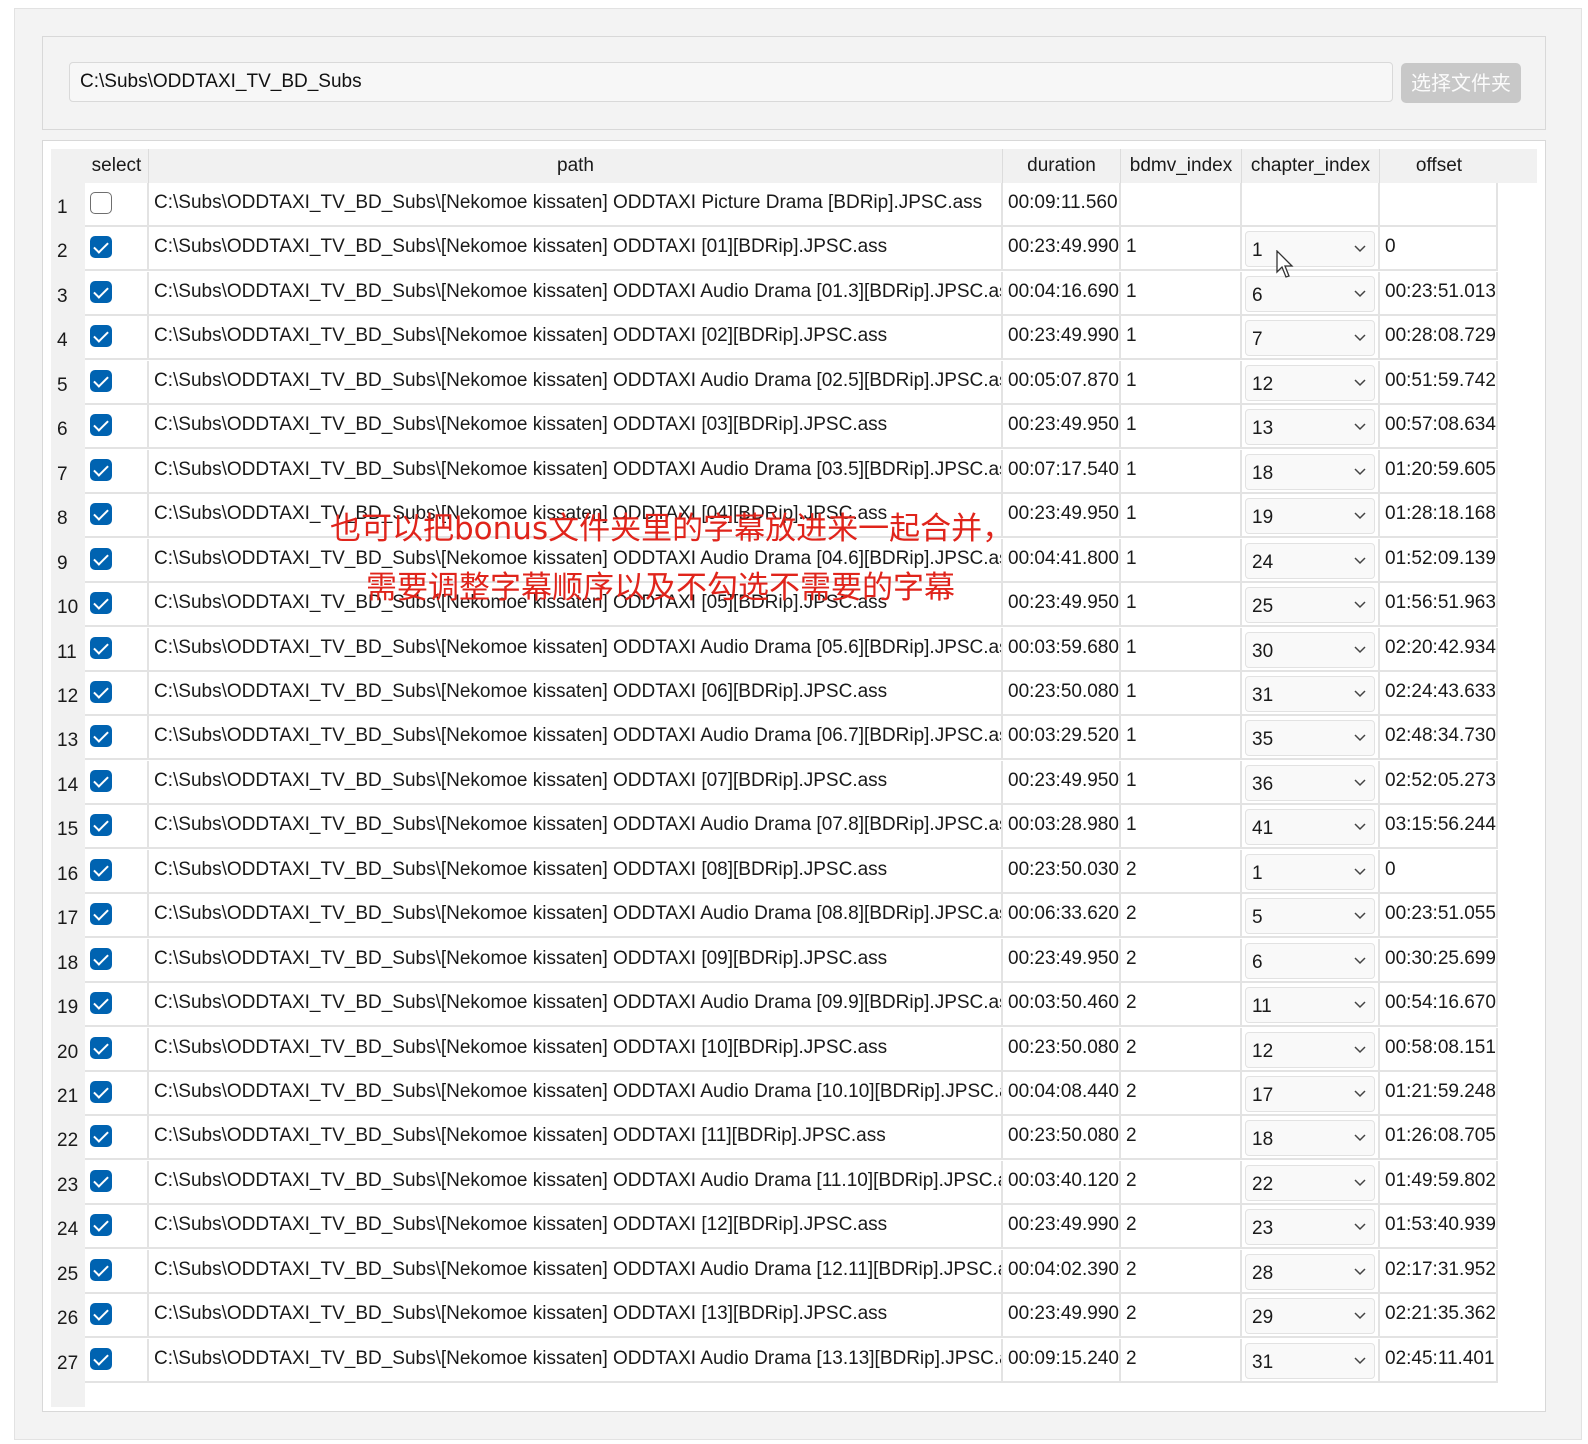 The height and width of the screenshot is (1444, 1588). What do you see at coordinates (1062, 293) in the screenshot?
I see `duration-cell: 00:04:16.690` at bounding box center [1062, 293].